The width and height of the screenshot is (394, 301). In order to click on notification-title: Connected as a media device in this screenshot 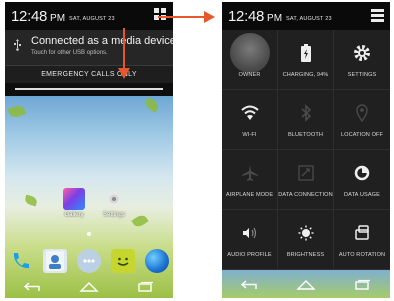, I will do `click(102, 41)`.